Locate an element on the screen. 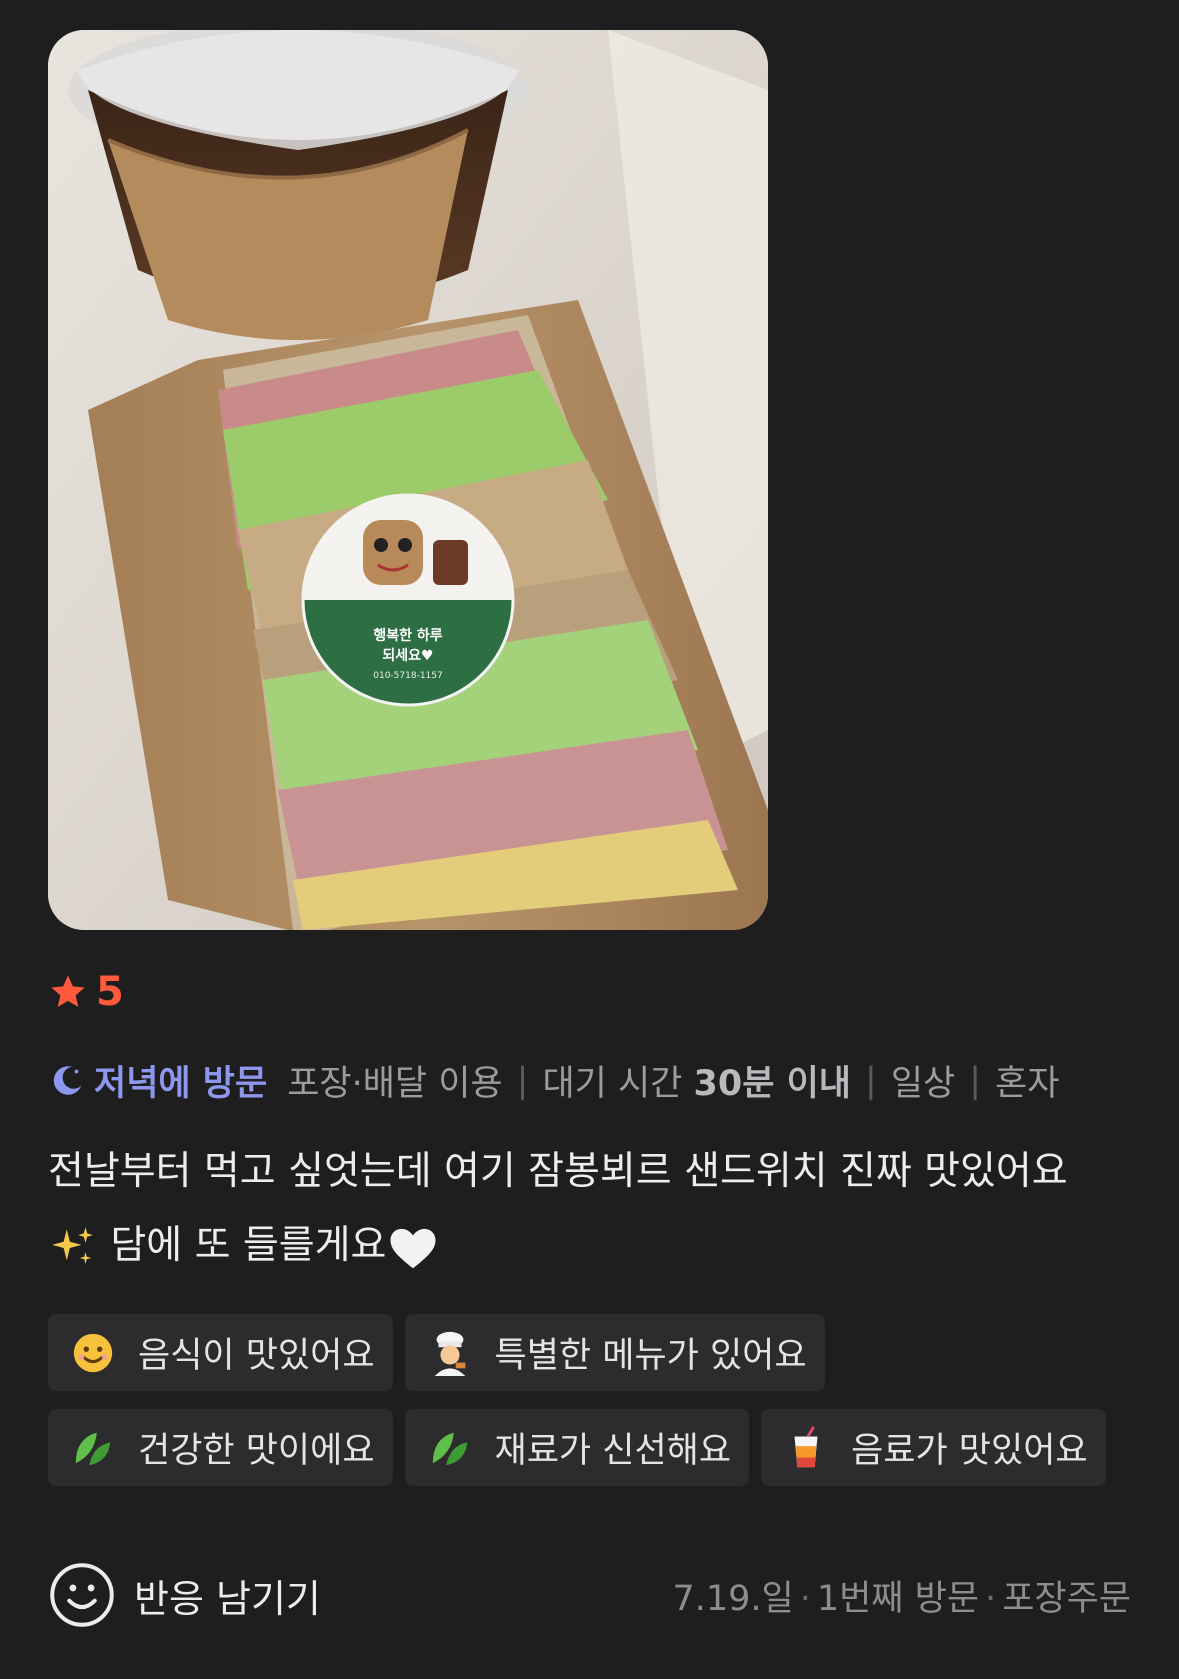  sparkles-icon is located at coordinates (72, 1245).